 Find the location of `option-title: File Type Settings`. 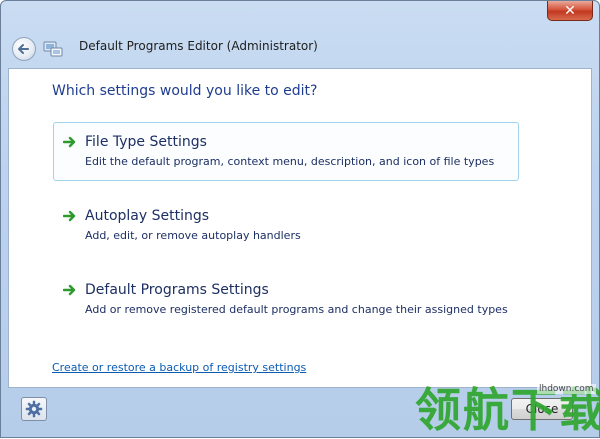

option-title: File Type Settings is located at coordinates (146, 142).